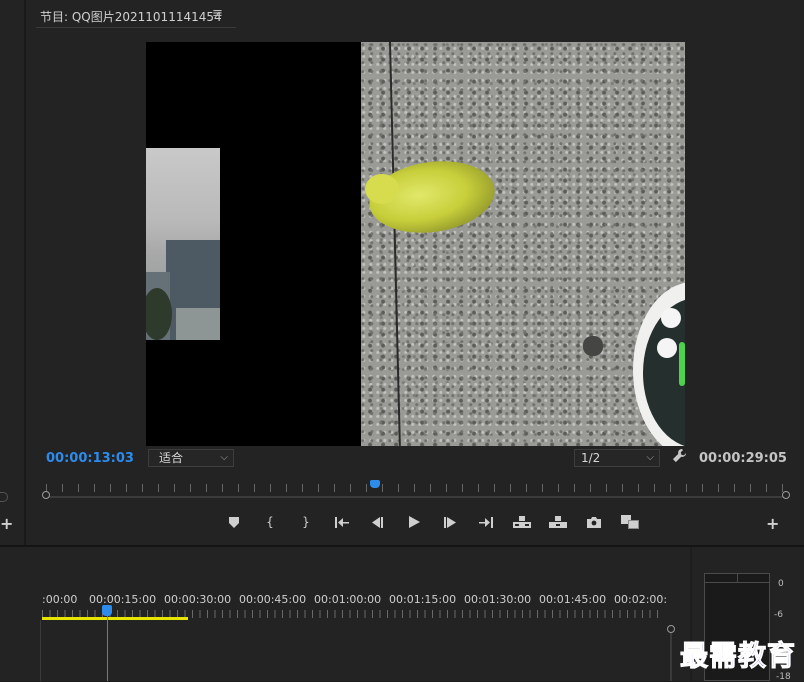 The image size is (804, 682). Describe the element at coordinates (786, 495) in the screenshot. I see `ruler-end-handle` at that location.